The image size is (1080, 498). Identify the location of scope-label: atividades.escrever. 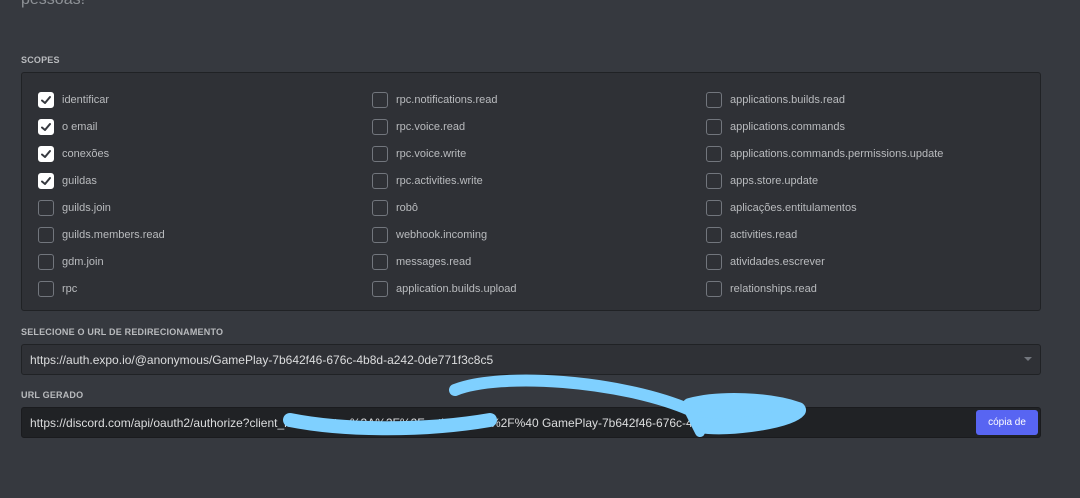
(777, 261).